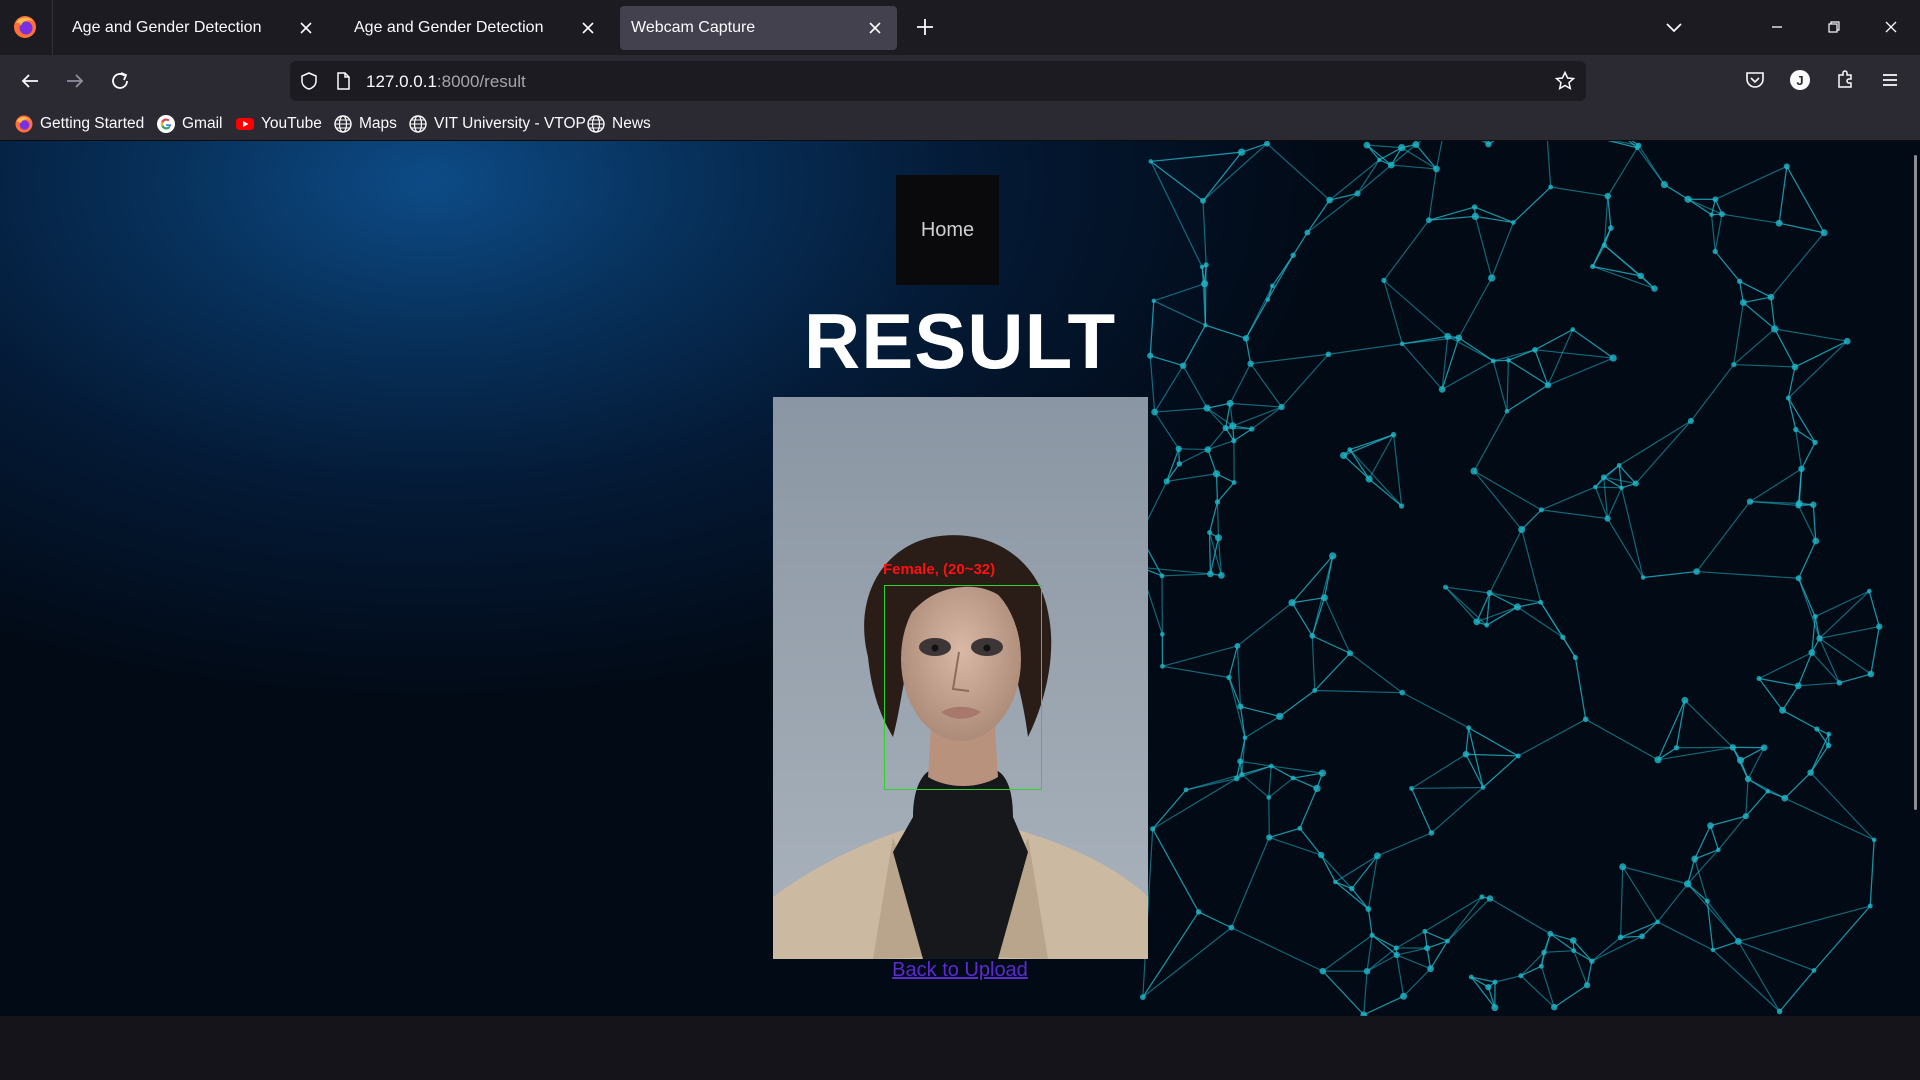 This screenshot has height=1080, width=1920. What do you see at coordinates (1845, 80) in the screenshot?
I see `extensions-icon` at bounding box center [1845, 80].